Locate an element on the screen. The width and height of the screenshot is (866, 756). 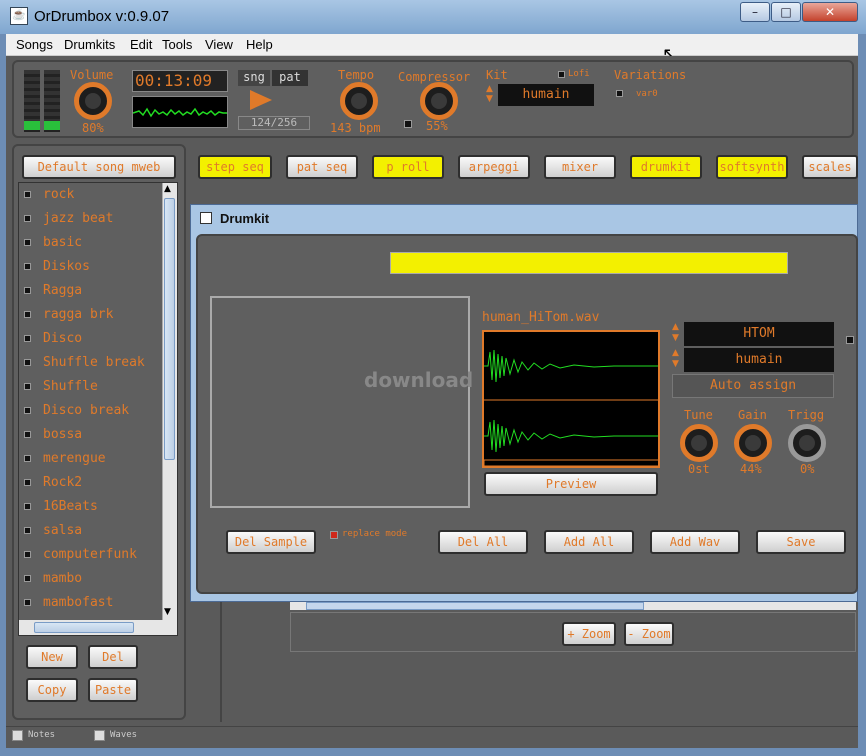
kit-selector: humain is located at coordinates (546, 95).